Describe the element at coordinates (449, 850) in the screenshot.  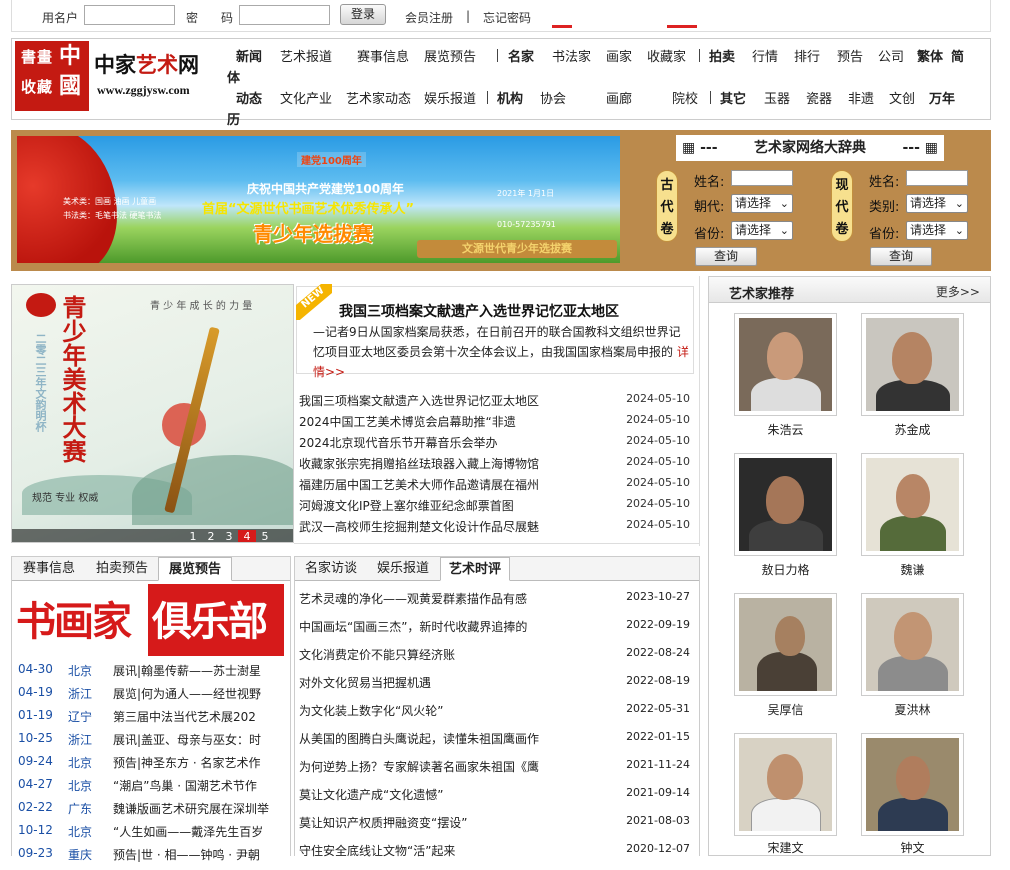
I see `critique-title: 守住安全底线让文物“活”起来` at that location.